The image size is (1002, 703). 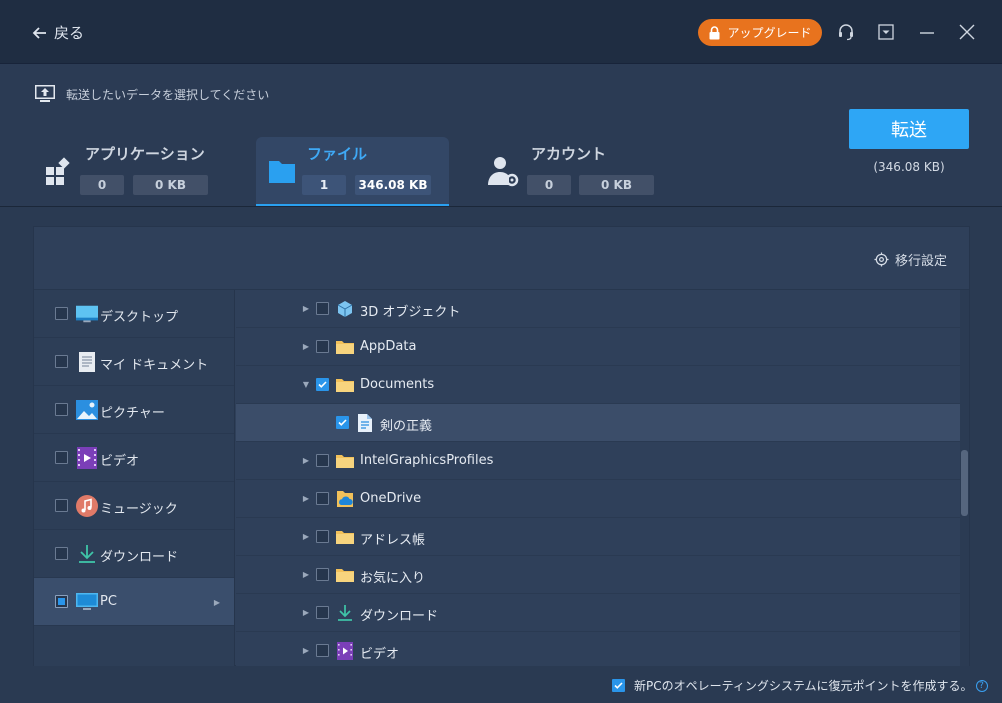 I want to click on sidebar-item-pictures: ピクチャー, so click(x=134, y=410).